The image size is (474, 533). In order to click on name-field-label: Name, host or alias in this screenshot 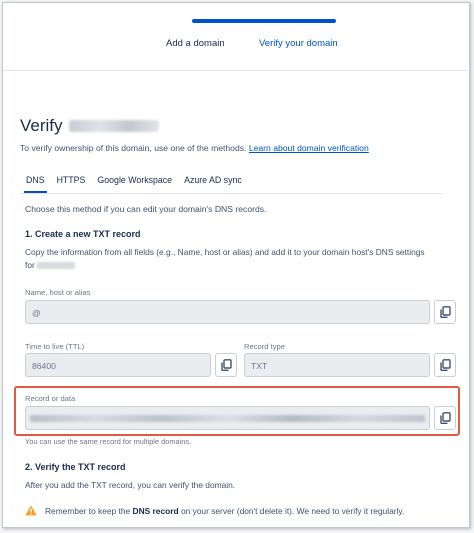, I will do `click(58, 292)`.